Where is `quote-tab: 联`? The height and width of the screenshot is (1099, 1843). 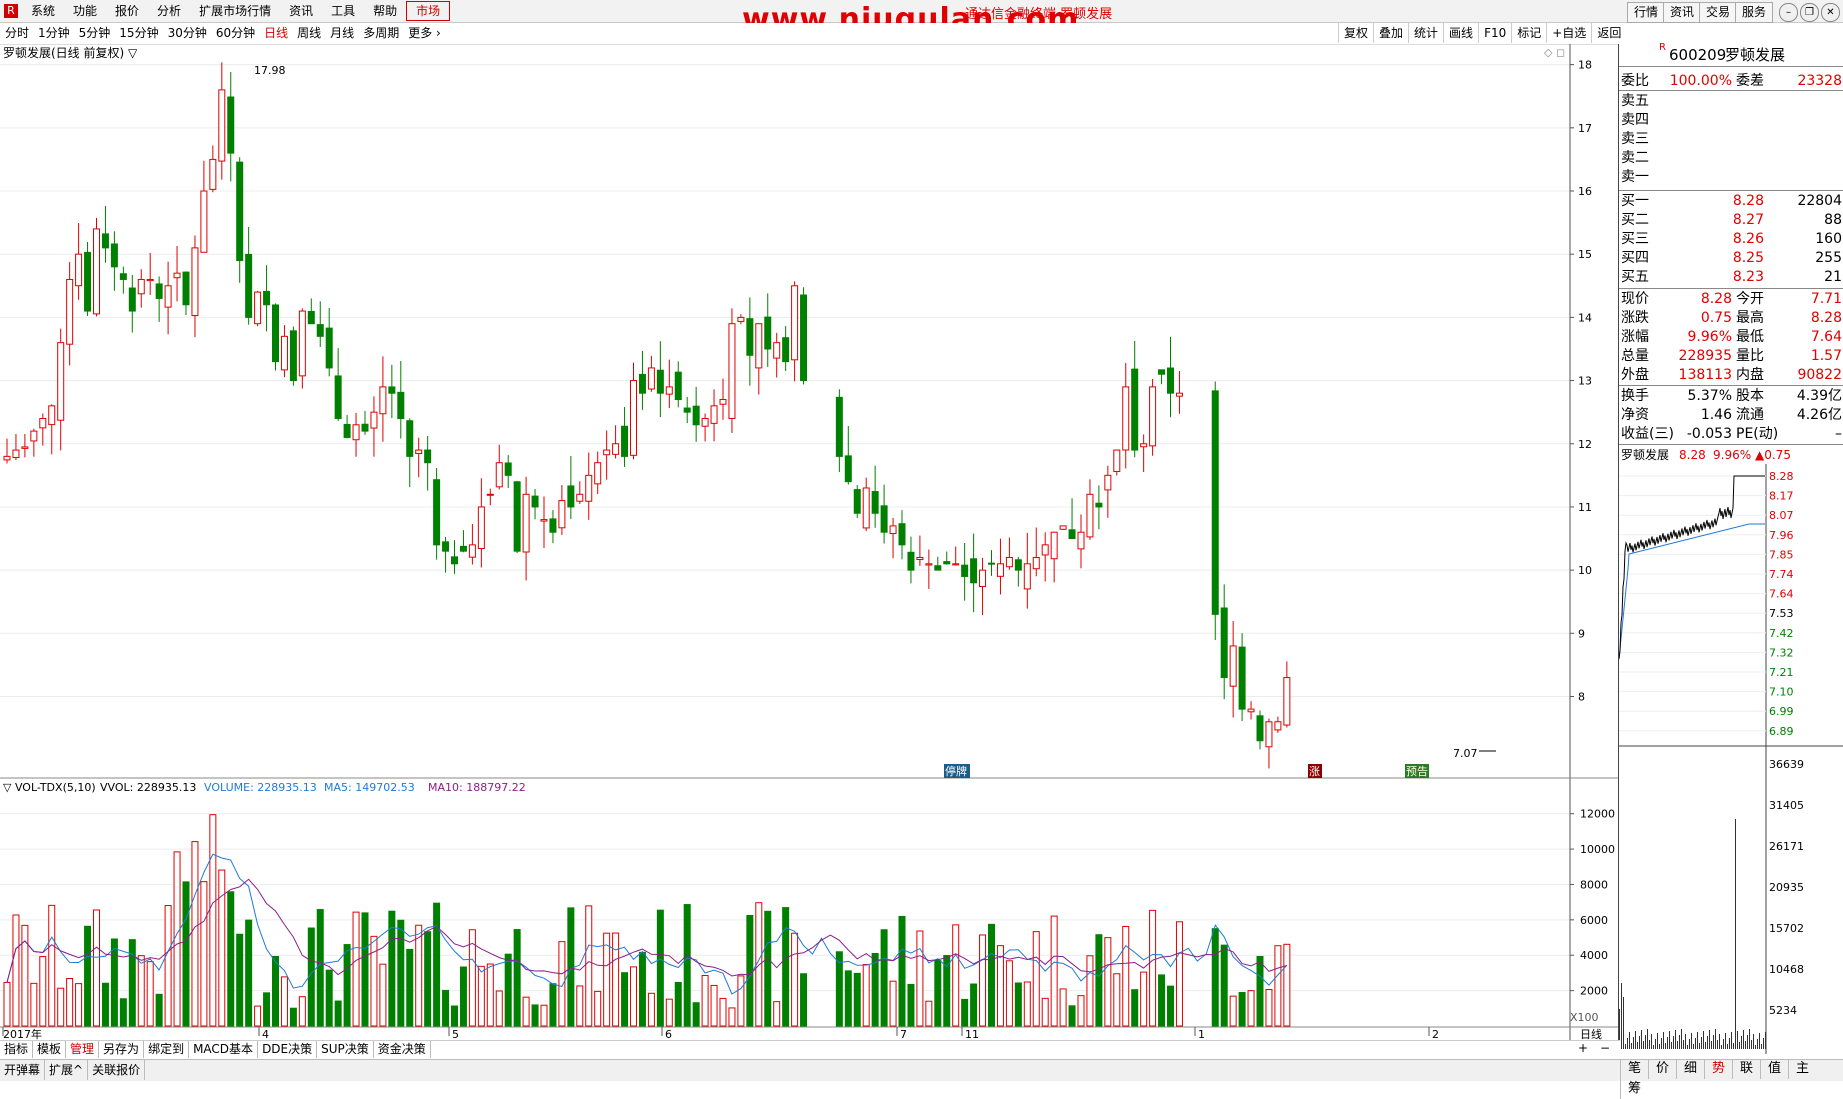 quote-tab: 联 is located at coordinates (1746, 1069).